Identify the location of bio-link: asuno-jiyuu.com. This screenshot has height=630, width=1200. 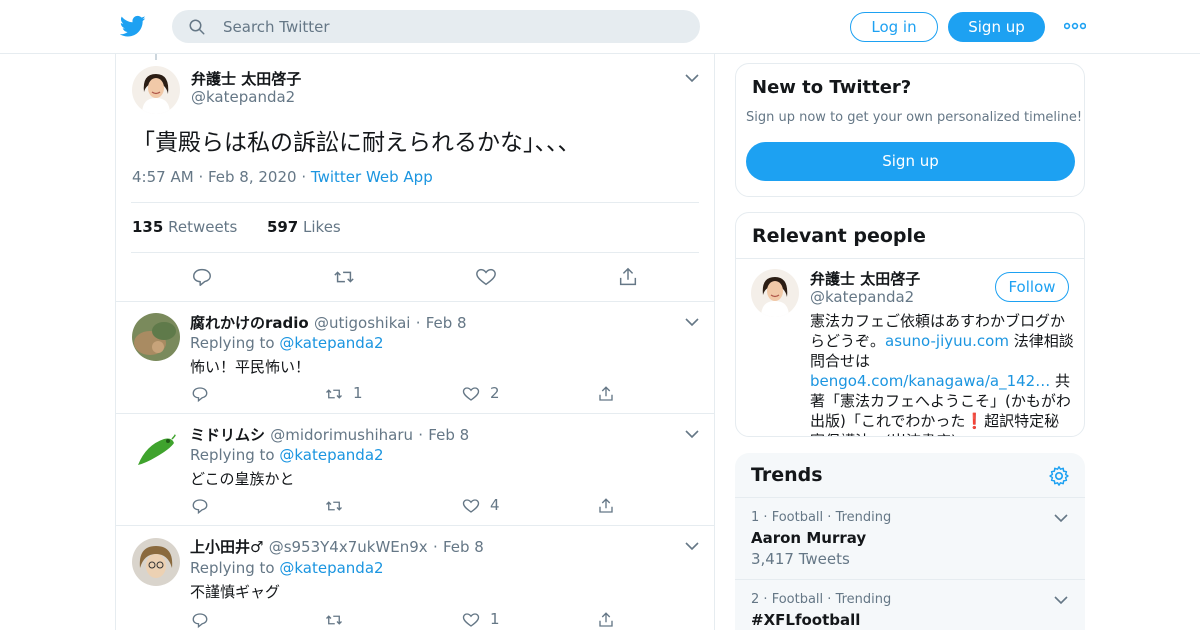
(947, 341).